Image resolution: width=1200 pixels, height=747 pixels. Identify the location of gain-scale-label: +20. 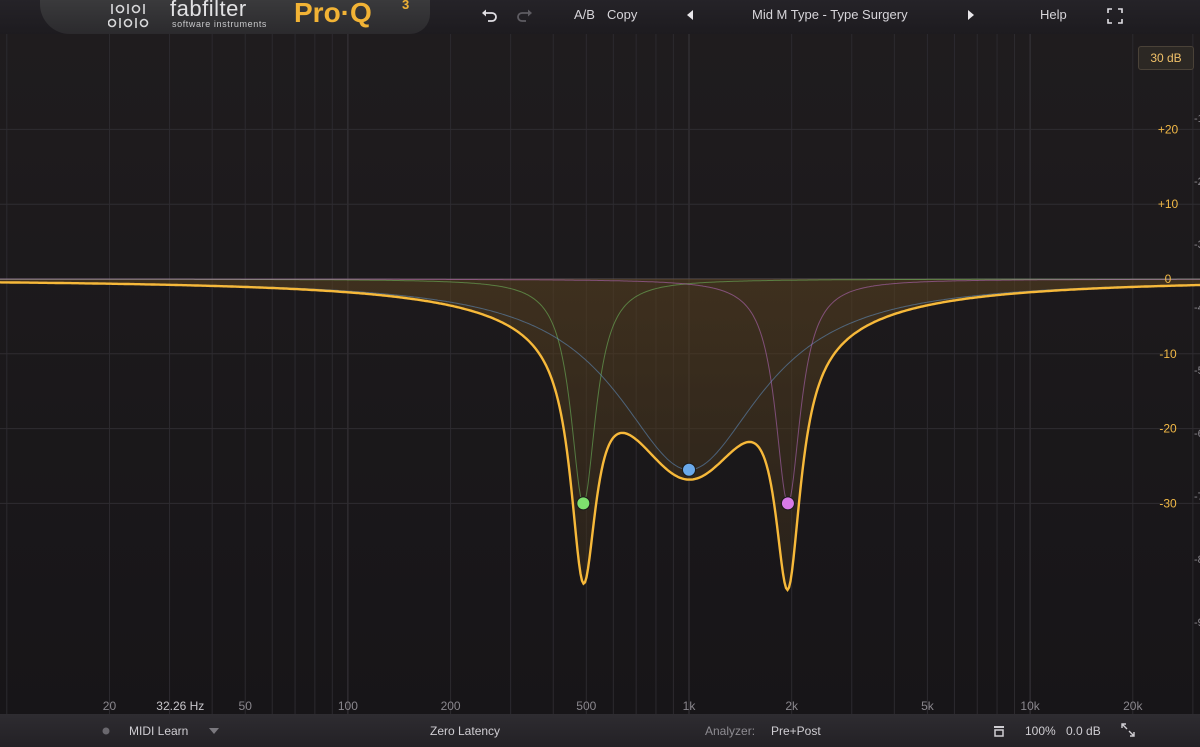
(1168, 129).